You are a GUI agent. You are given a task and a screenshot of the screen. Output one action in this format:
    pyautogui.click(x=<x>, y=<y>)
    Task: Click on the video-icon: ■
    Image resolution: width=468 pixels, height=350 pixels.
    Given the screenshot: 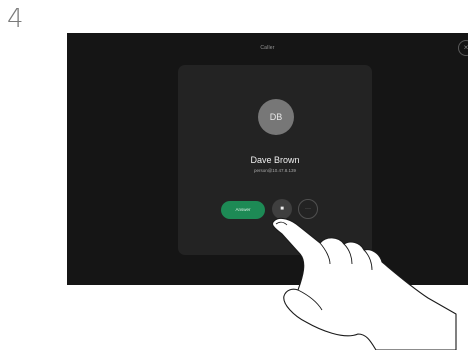 What is the action you would take?
    pyautogui.click(x=282, y=209)
    